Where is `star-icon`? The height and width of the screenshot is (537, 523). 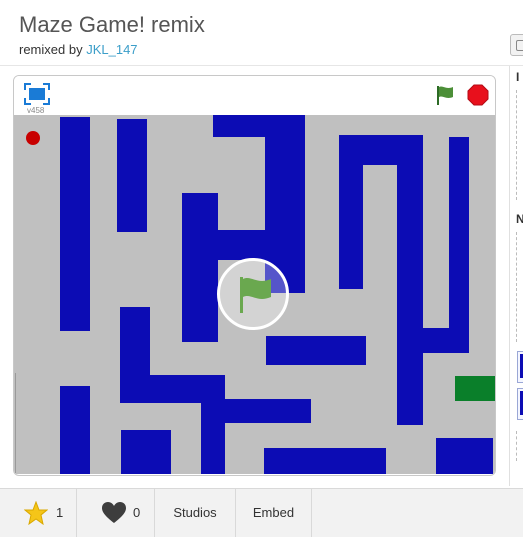
star-icon is located at coordinates (36, 513).